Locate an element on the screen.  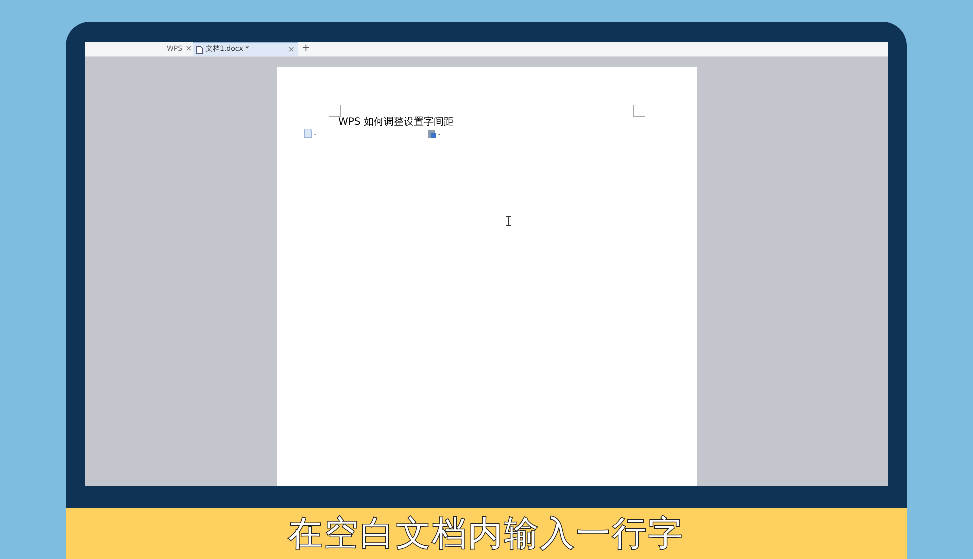
text-cursor-icon is located at coordinates (508, 221).